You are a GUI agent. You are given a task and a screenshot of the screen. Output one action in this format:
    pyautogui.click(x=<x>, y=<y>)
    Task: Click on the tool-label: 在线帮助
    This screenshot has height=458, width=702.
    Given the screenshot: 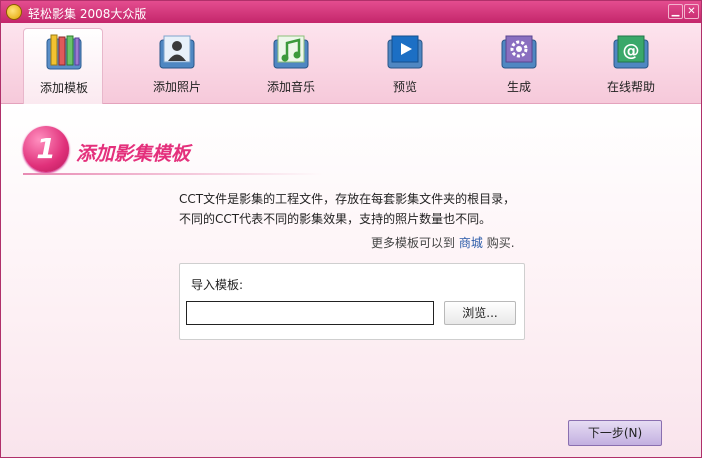 What is the action you would take?
    pyautogui.click(x=630, y=87)
    